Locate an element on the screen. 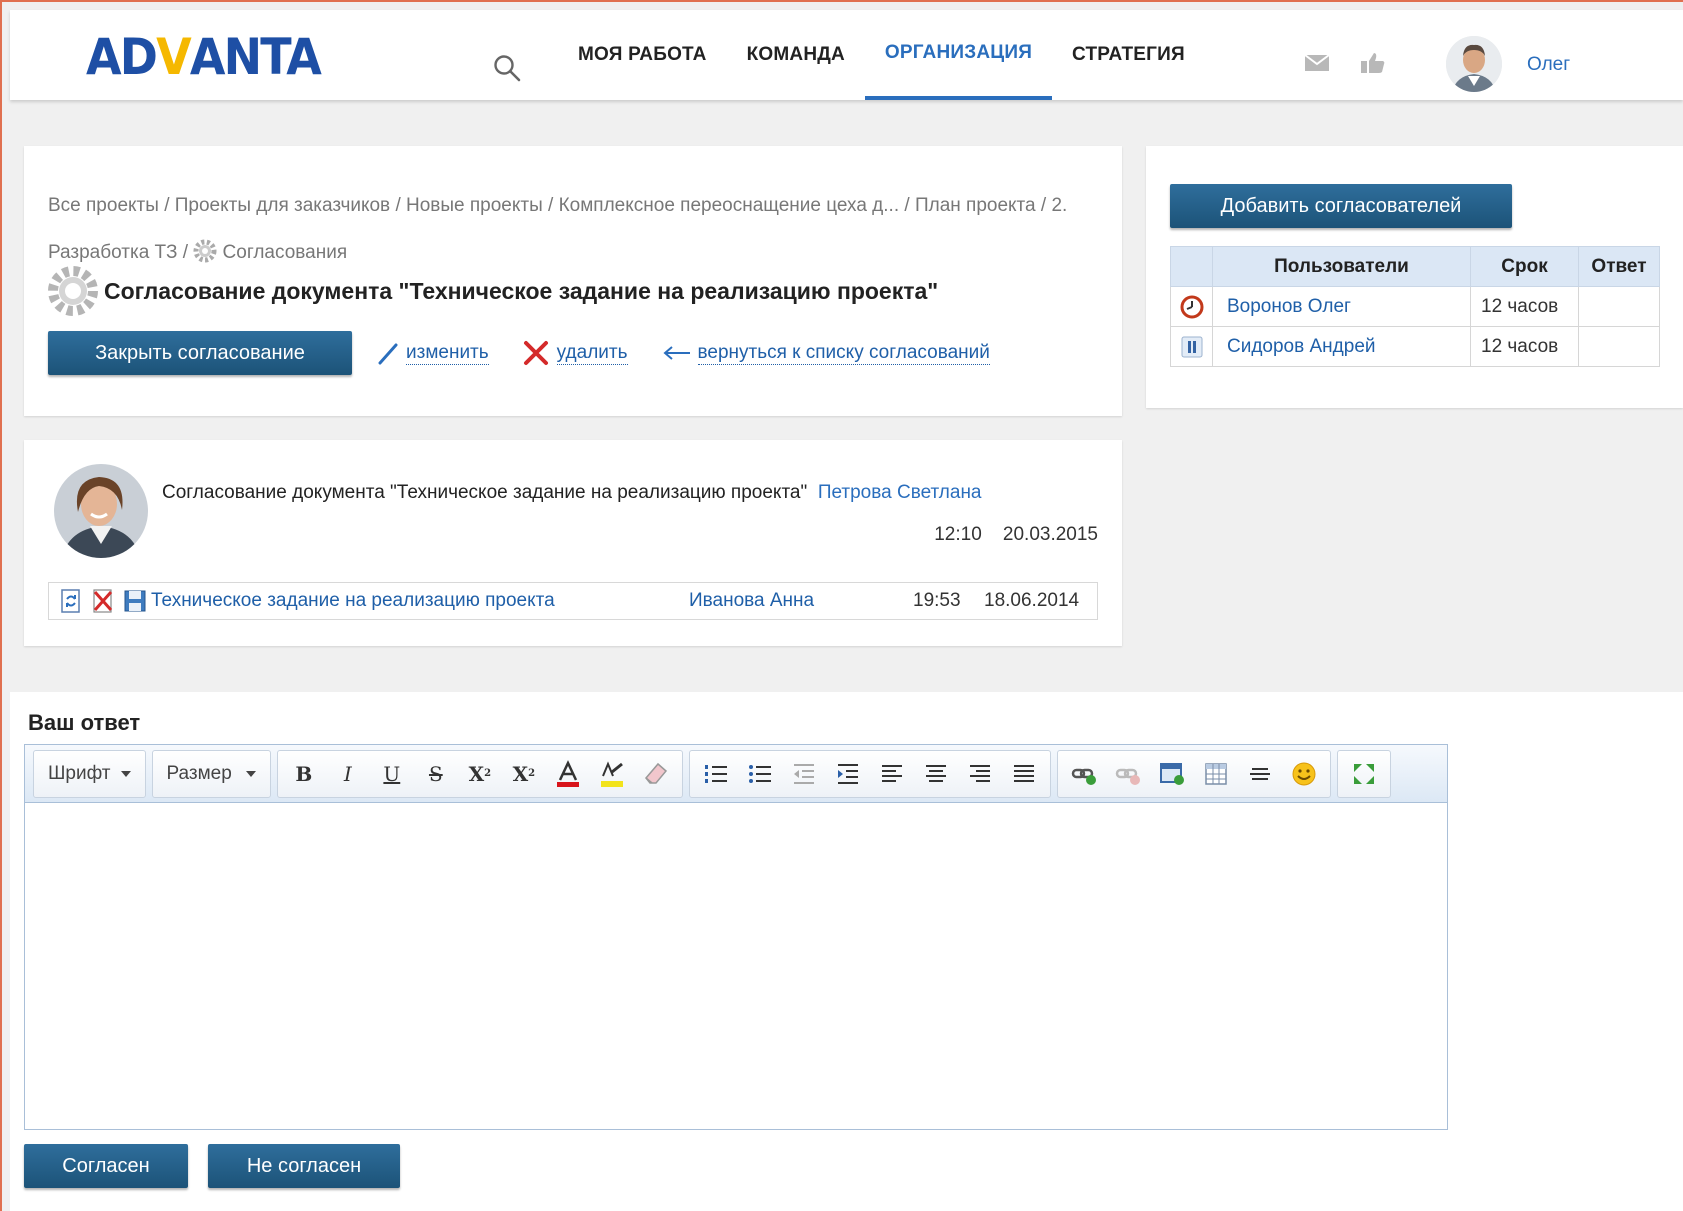 Image resolution: width=1683 pixels, height=1211 pixels. close-approval-button: Закрыть согласование is located at coordinates (200, 353).